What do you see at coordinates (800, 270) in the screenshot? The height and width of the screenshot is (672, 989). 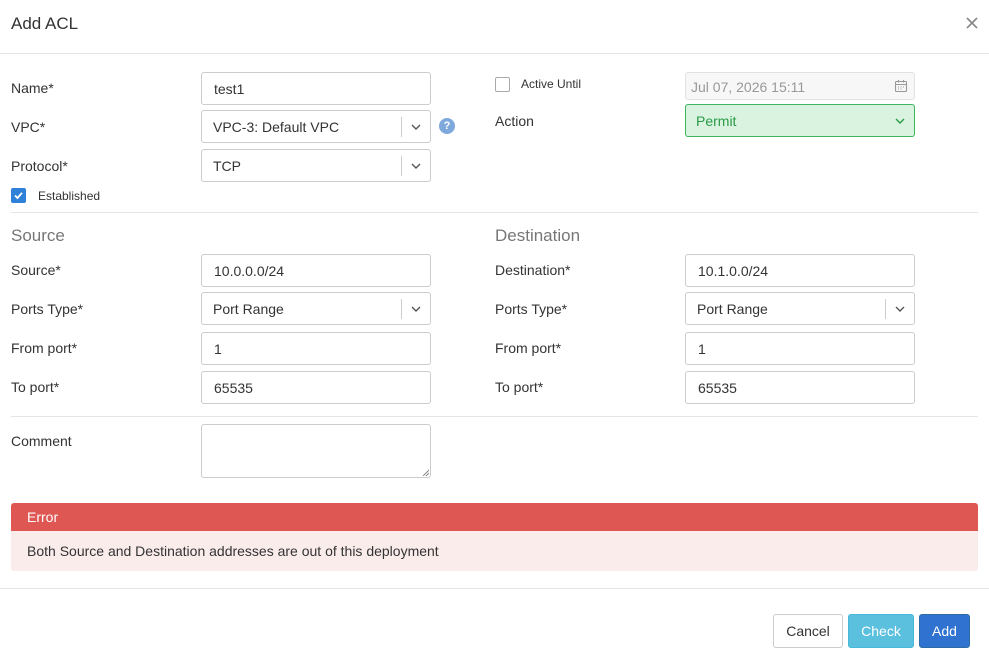 I see `destination-address-input` at bounding box center [800, 270].